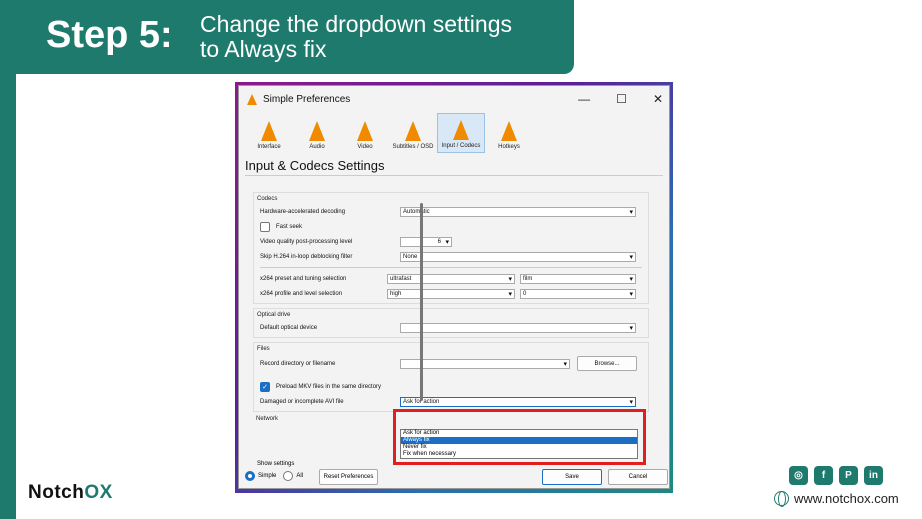 This screenshot has width=922, height=519. I want to click on tab-subtitles: Subtitles / OSD, so click(413, 133).